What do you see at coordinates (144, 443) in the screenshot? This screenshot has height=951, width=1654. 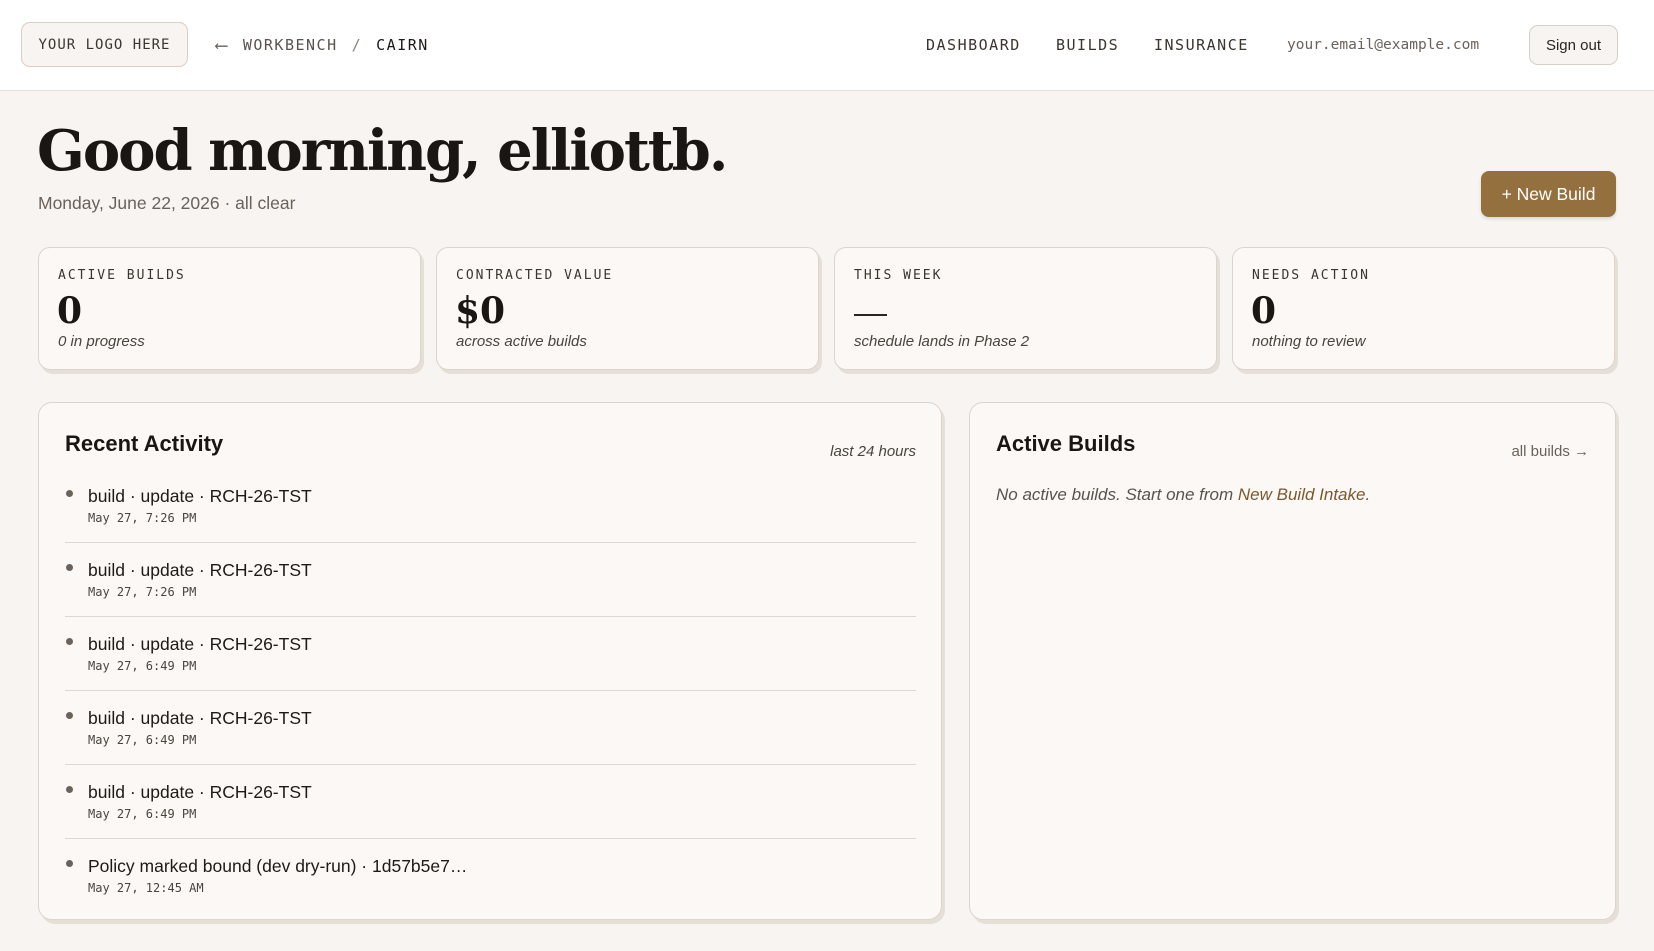 I see `panel-title: Recent Activity` at bounding box center [144, 443].